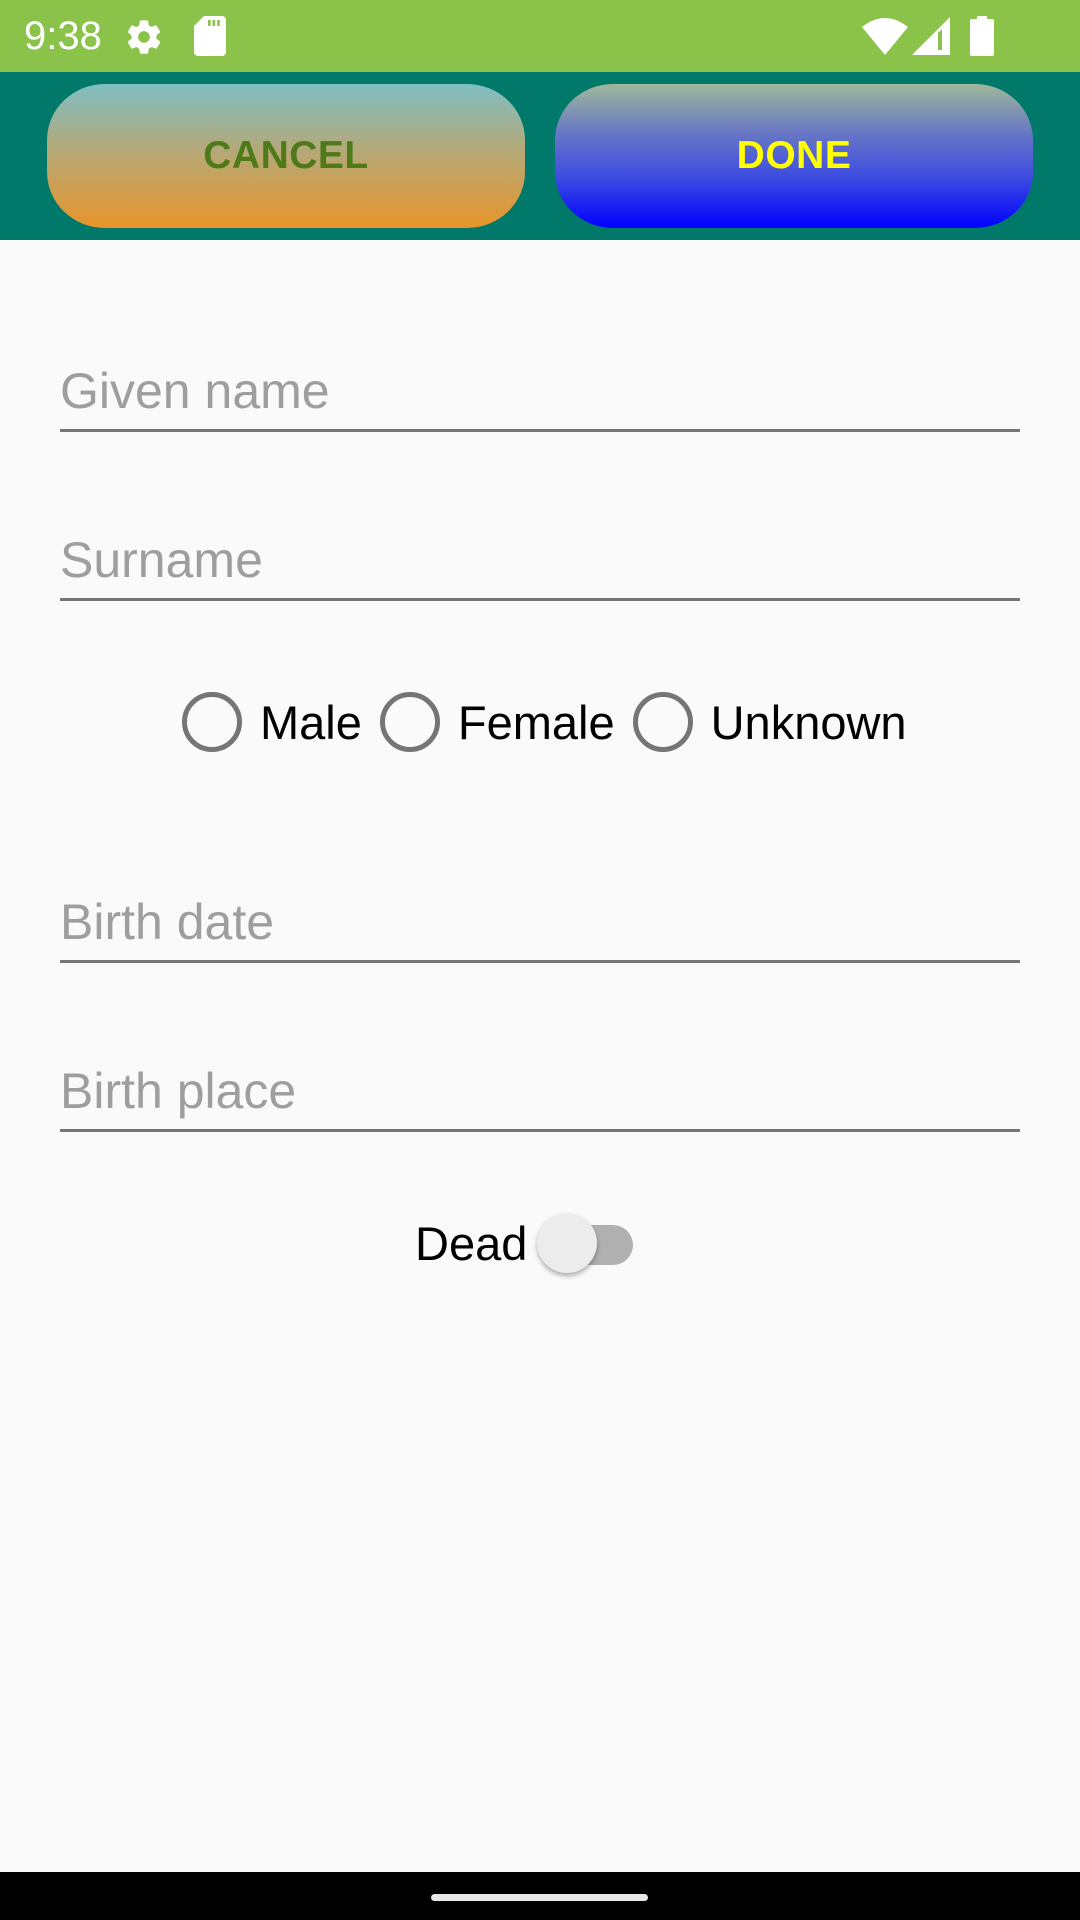 The image size is (1080, 1920). Describe the element at coordinates (540, 599) in the screenshot. I see `surname-underline` at that location.